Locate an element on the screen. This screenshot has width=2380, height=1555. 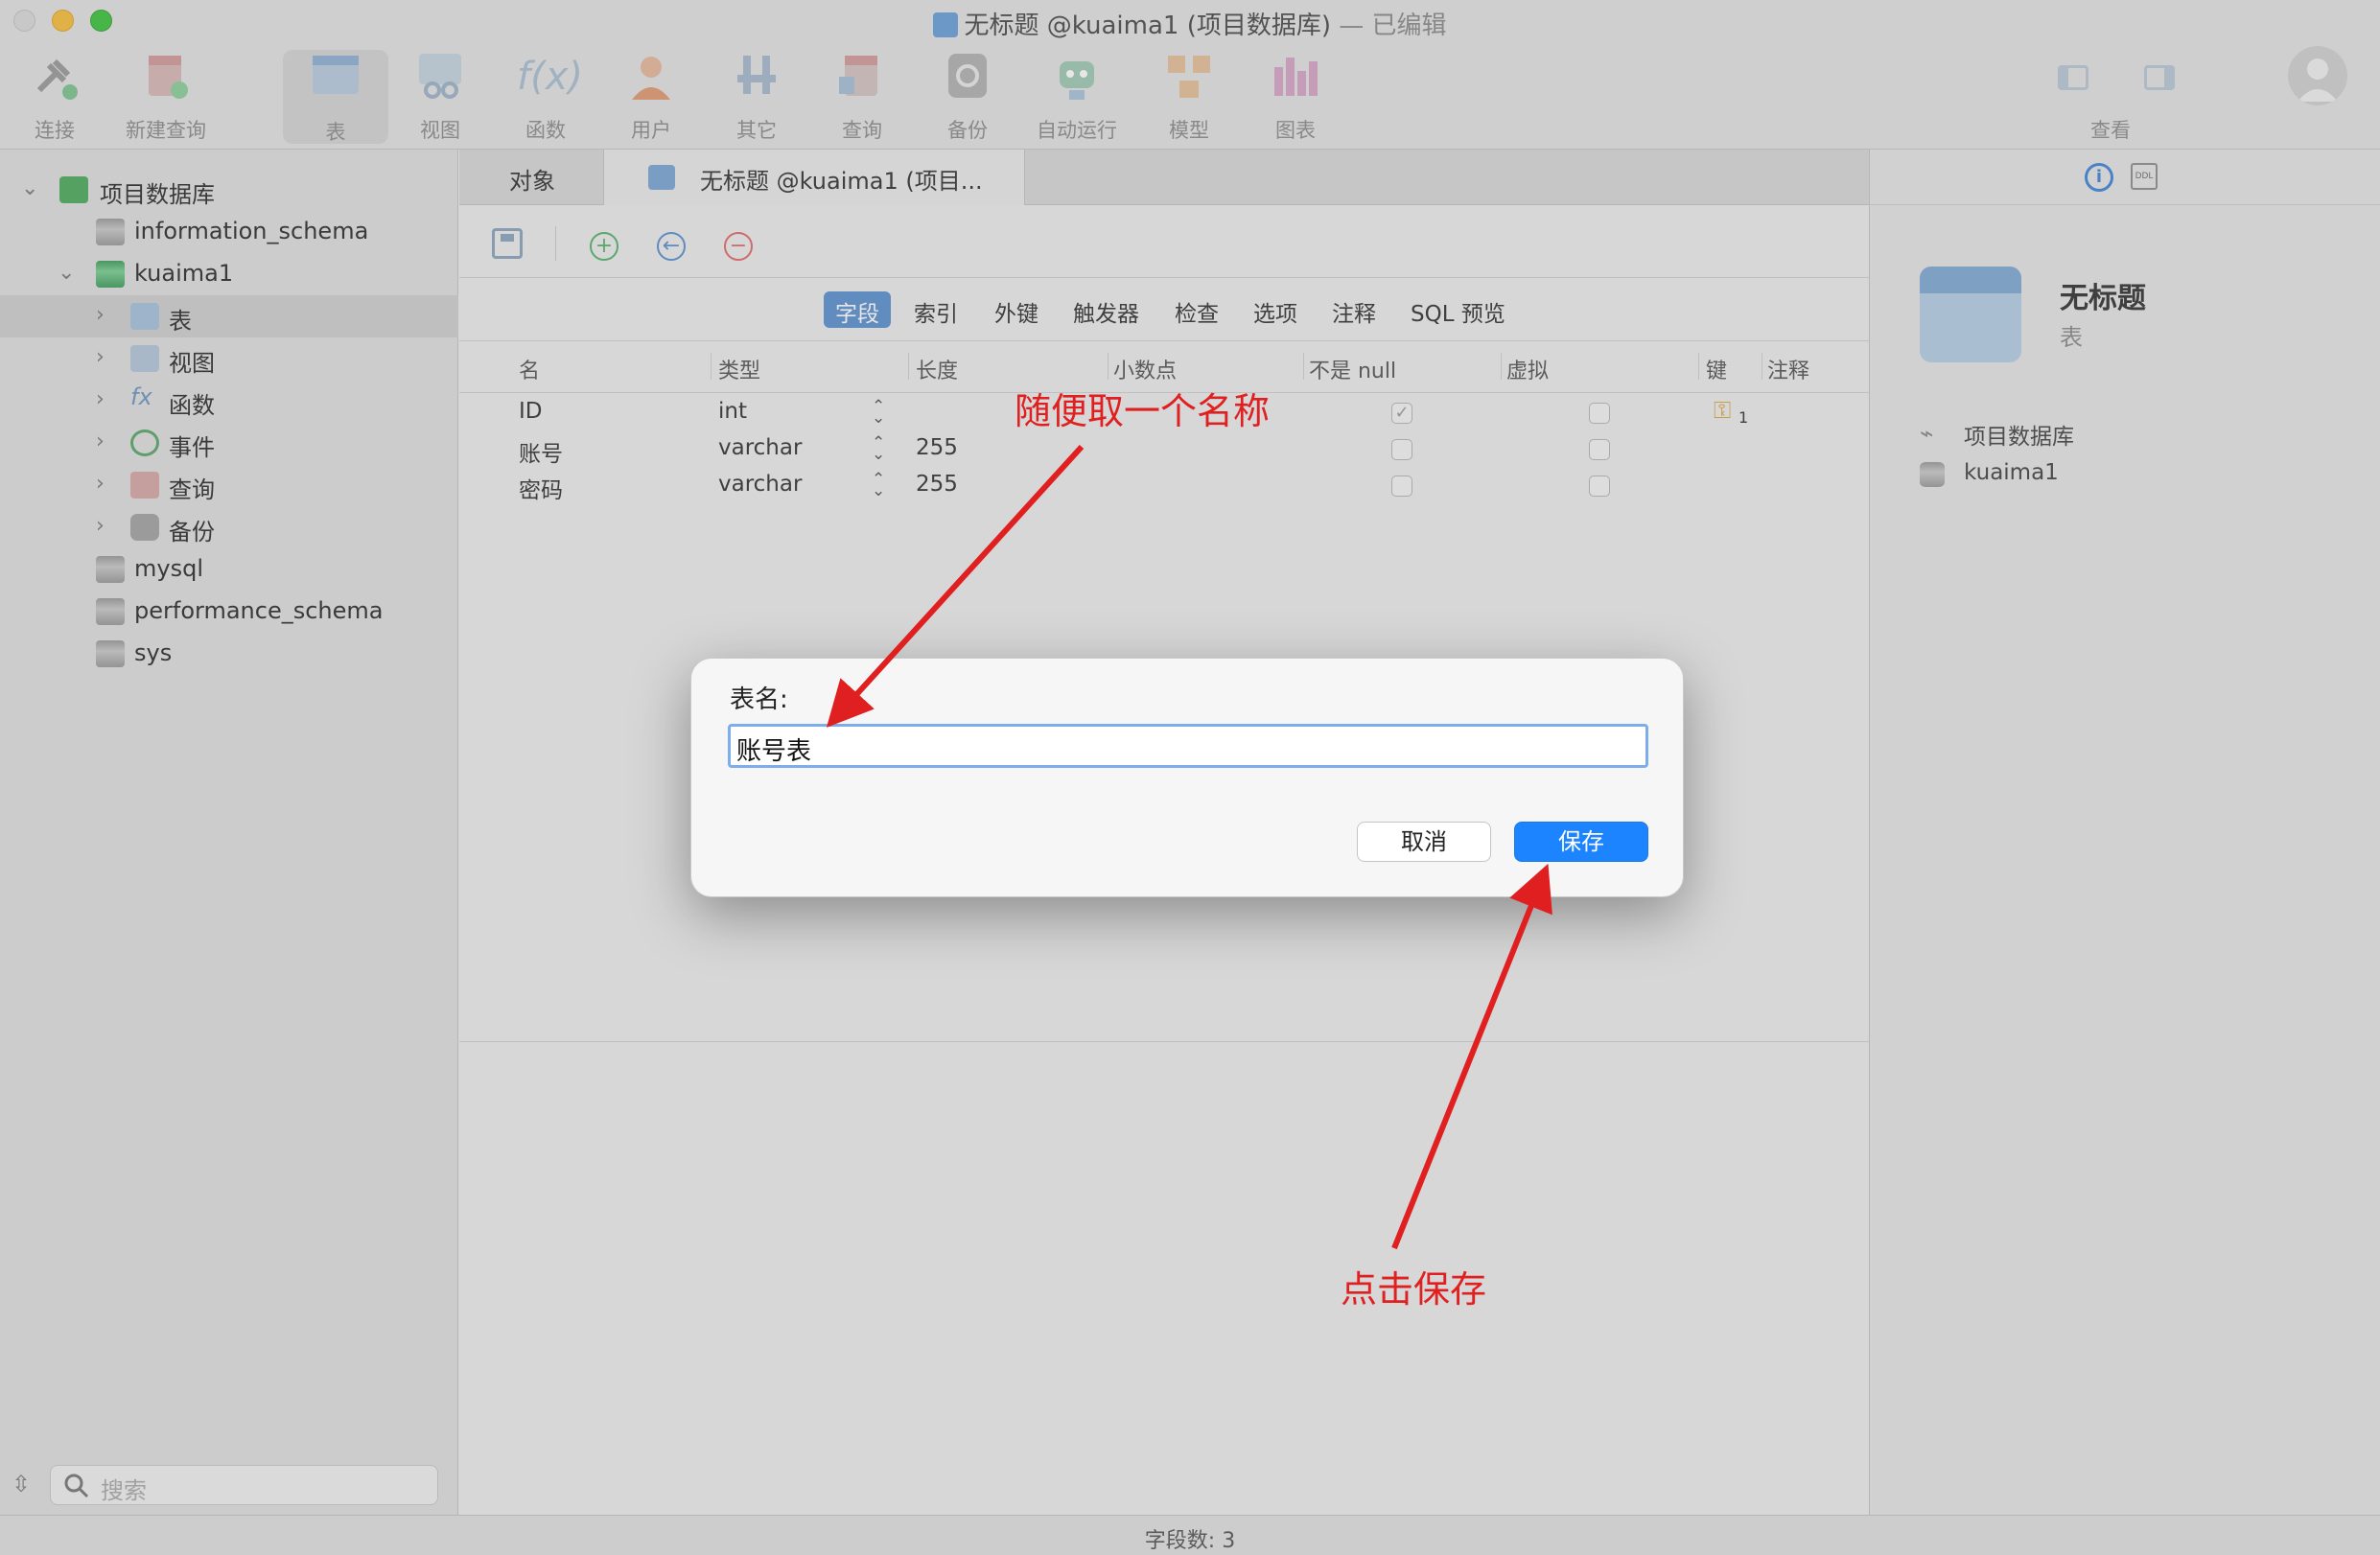
cancel-button: 取消 is located at coordinates (1424, 842).